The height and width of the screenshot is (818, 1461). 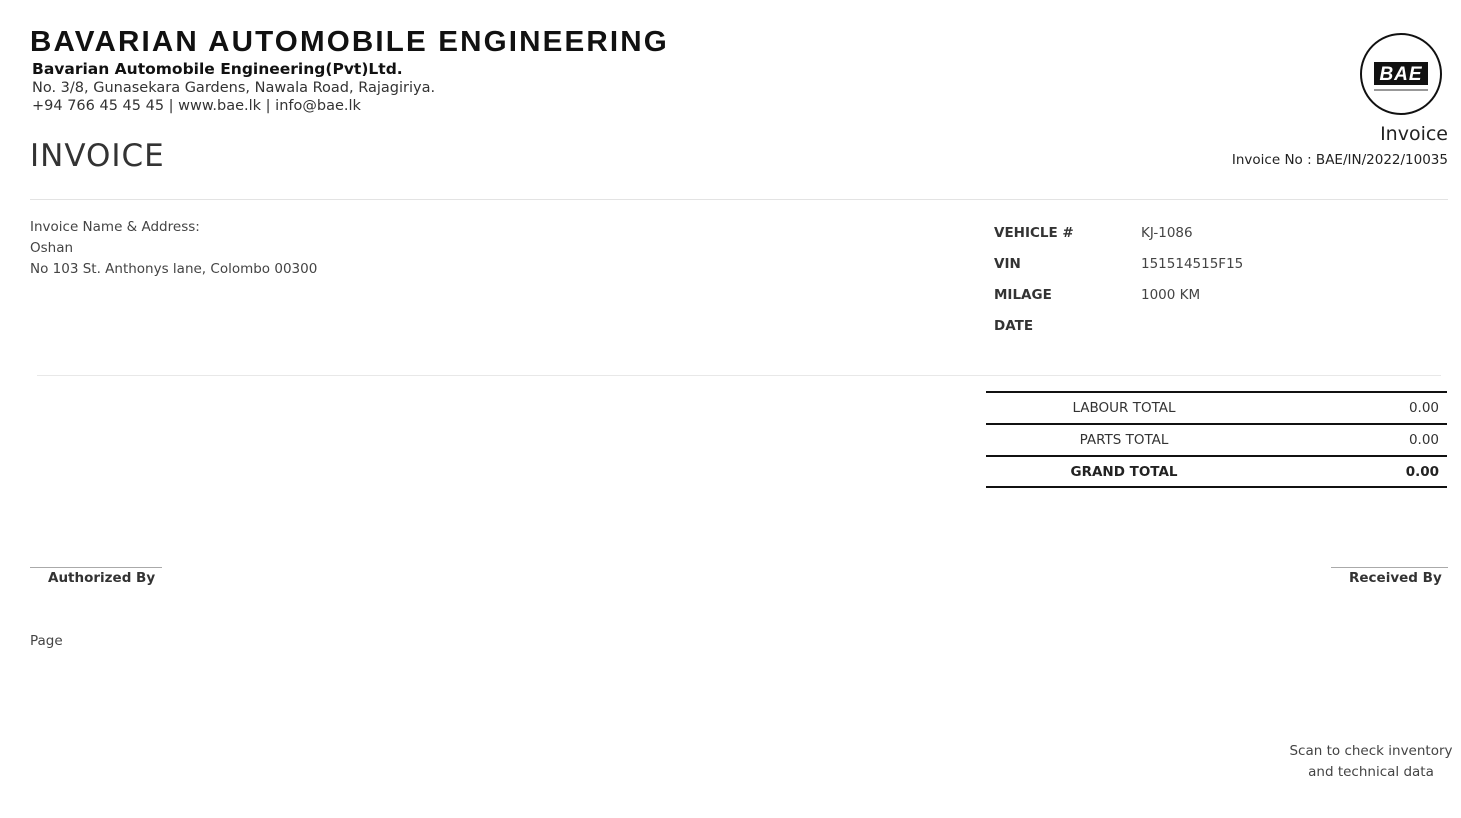 I want to click on labour-total-label: LABOUR TOTAL, so click(x=1124, y=408).